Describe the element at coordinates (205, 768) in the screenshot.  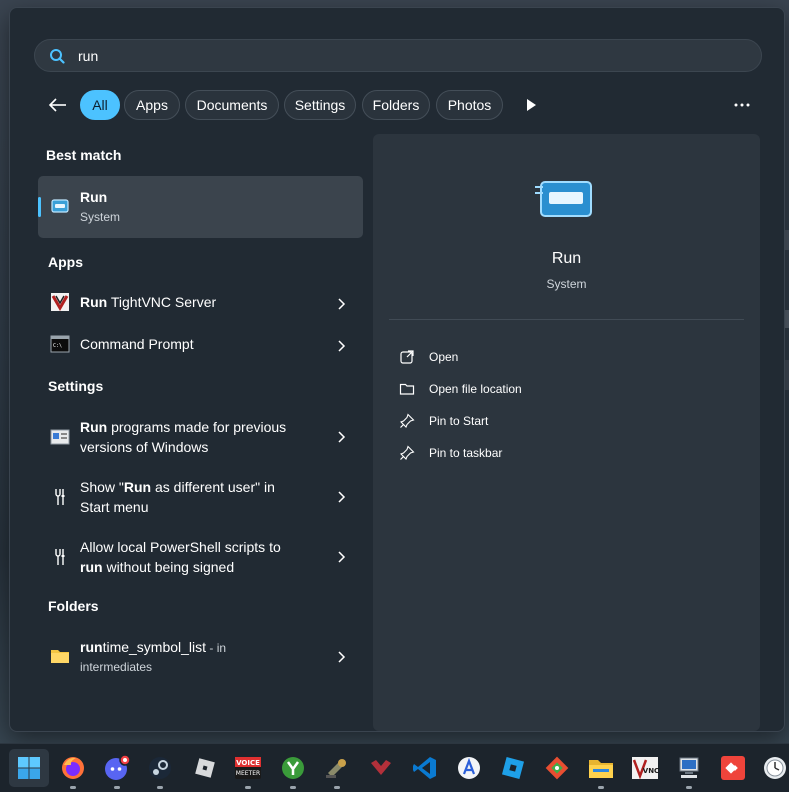
I see `taskbar-roblox` at that location.